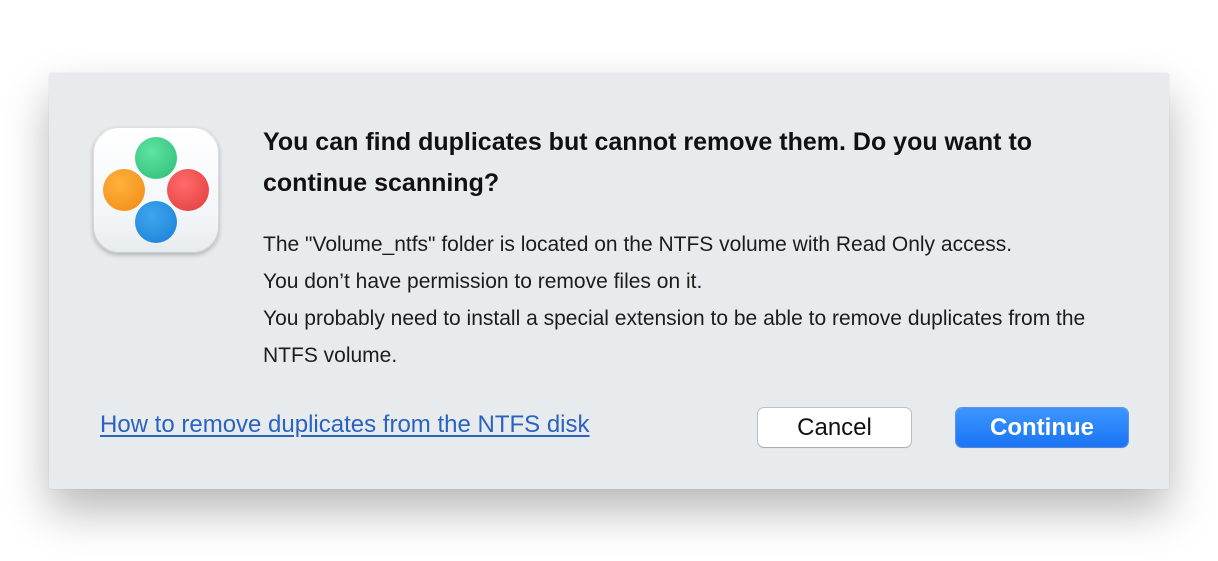  Describe the element at coordinates (156, 190) in the screenshot. I see `app-icon` at that location.